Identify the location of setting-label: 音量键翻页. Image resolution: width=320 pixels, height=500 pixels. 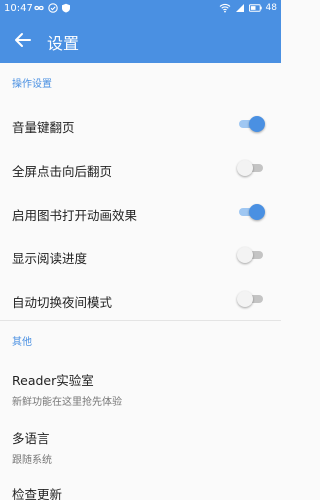
(43, 127).